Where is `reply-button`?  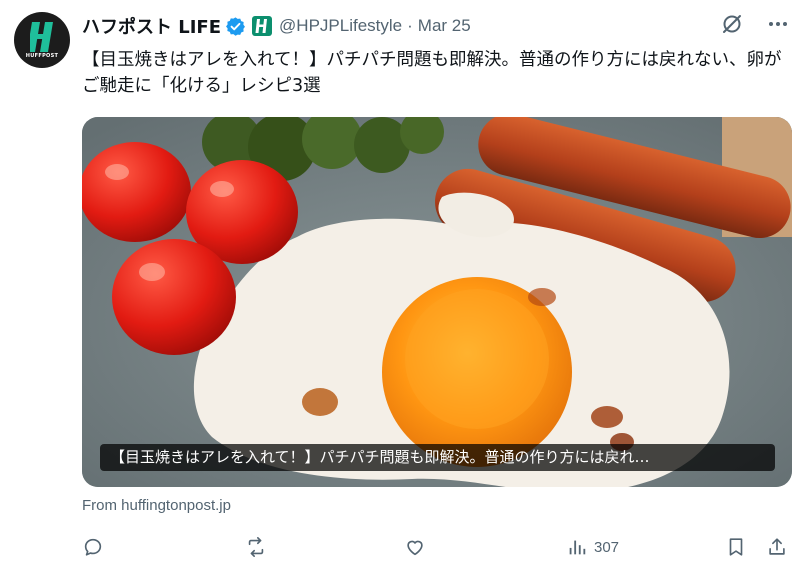
reply-button is located at coordinates (93, 547).